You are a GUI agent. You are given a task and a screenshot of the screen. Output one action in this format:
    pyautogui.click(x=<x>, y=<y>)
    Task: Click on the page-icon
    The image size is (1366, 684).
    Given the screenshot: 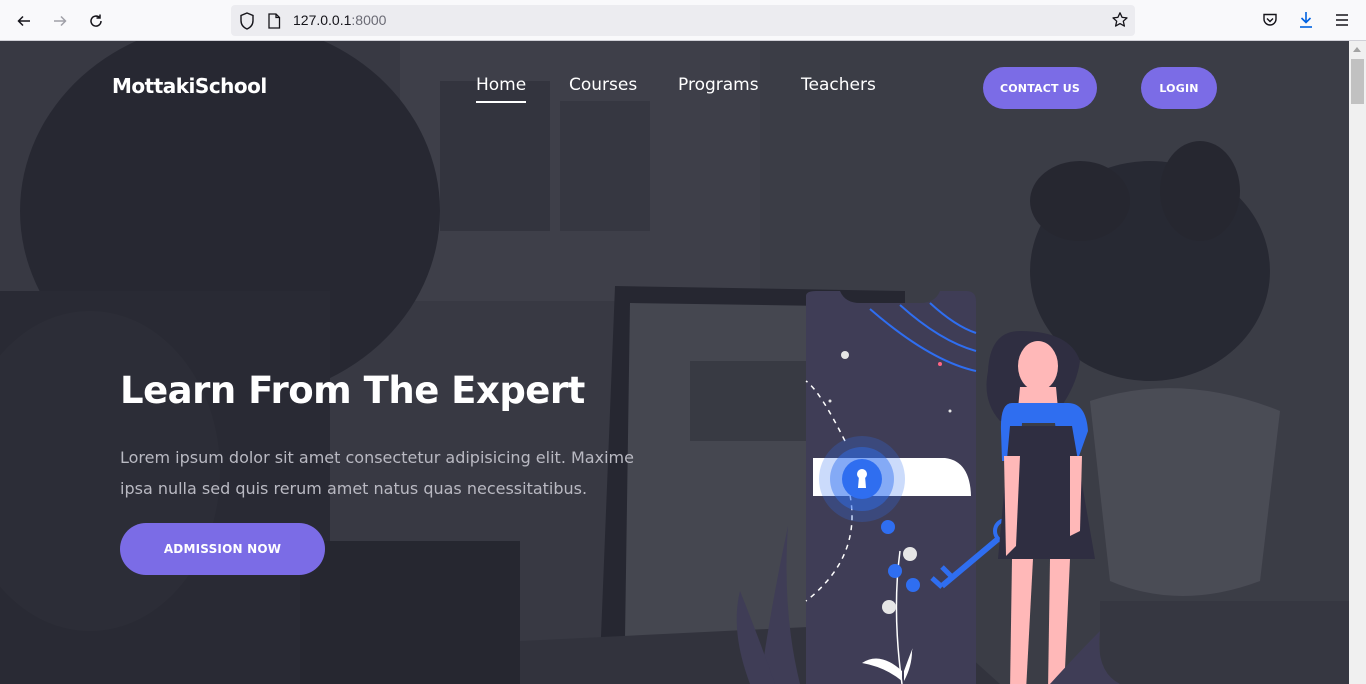 What is the action you would take?
    pyautogui.click(x=274, y=23)
    